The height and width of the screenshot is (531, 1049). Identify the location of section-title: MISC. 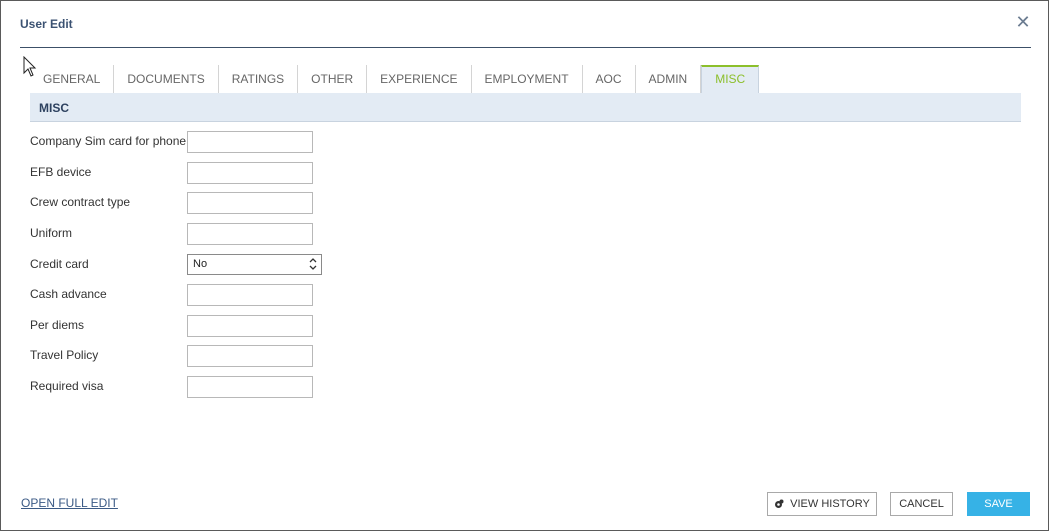
(54, 108).